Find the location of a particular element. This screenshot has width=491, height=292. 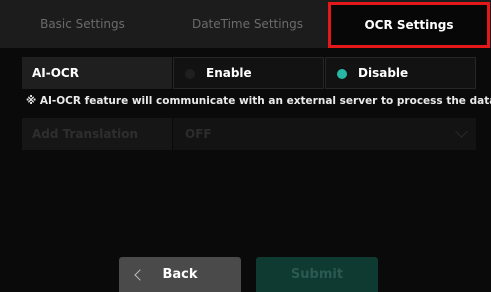

tab-datetime-settings: DateTime Settings is located at coordinates (247, 24).